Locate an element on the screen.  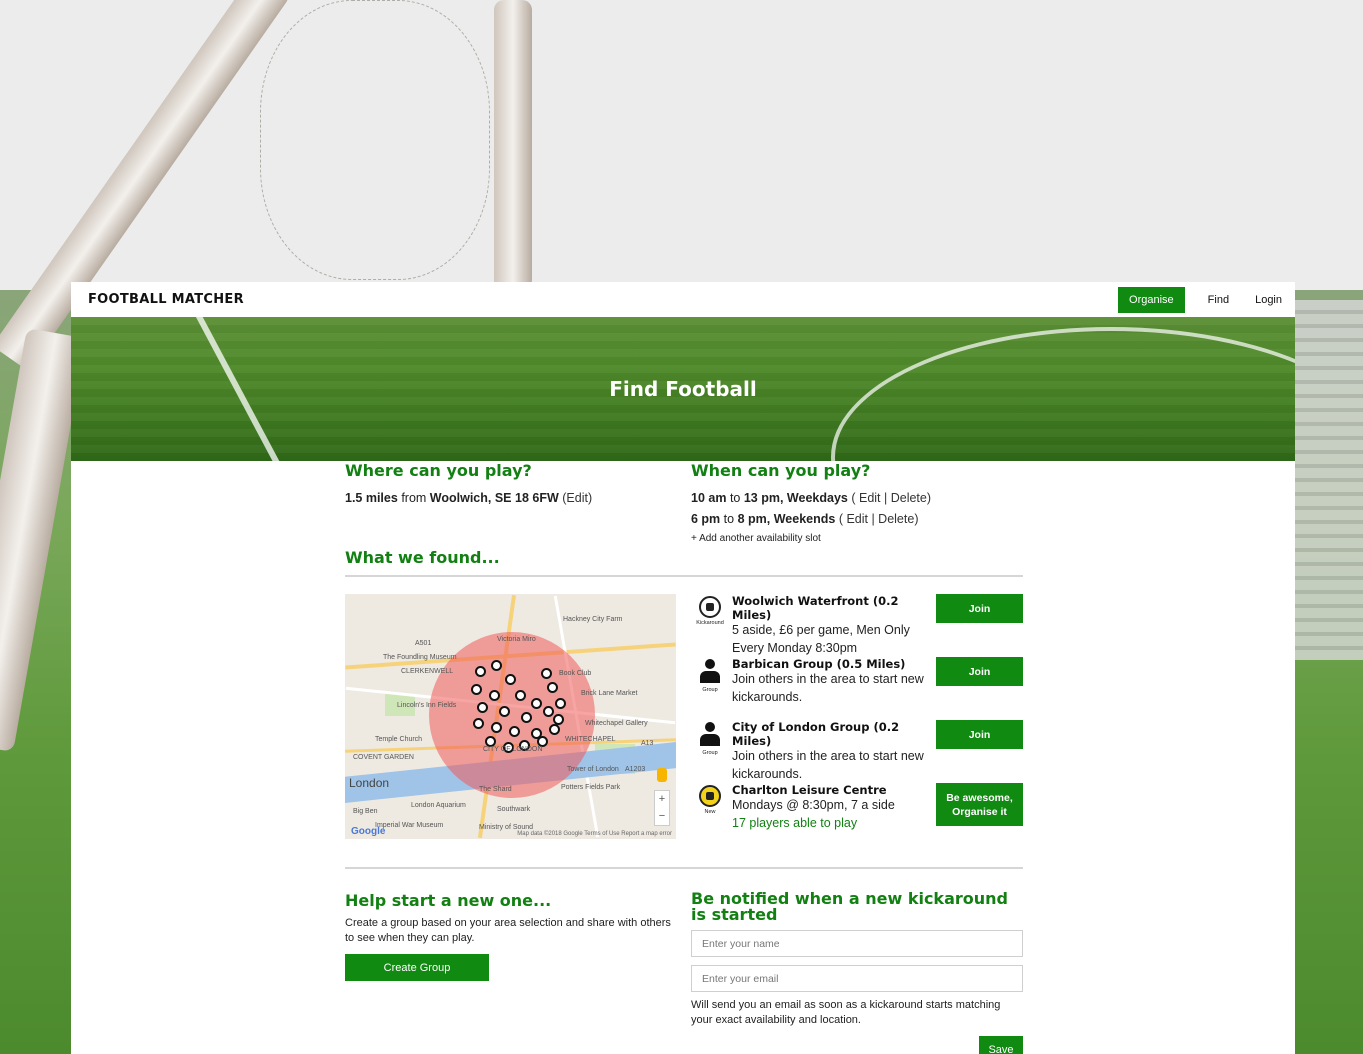
where-distance: 1.5 miles is located at coordinates (371, 498).